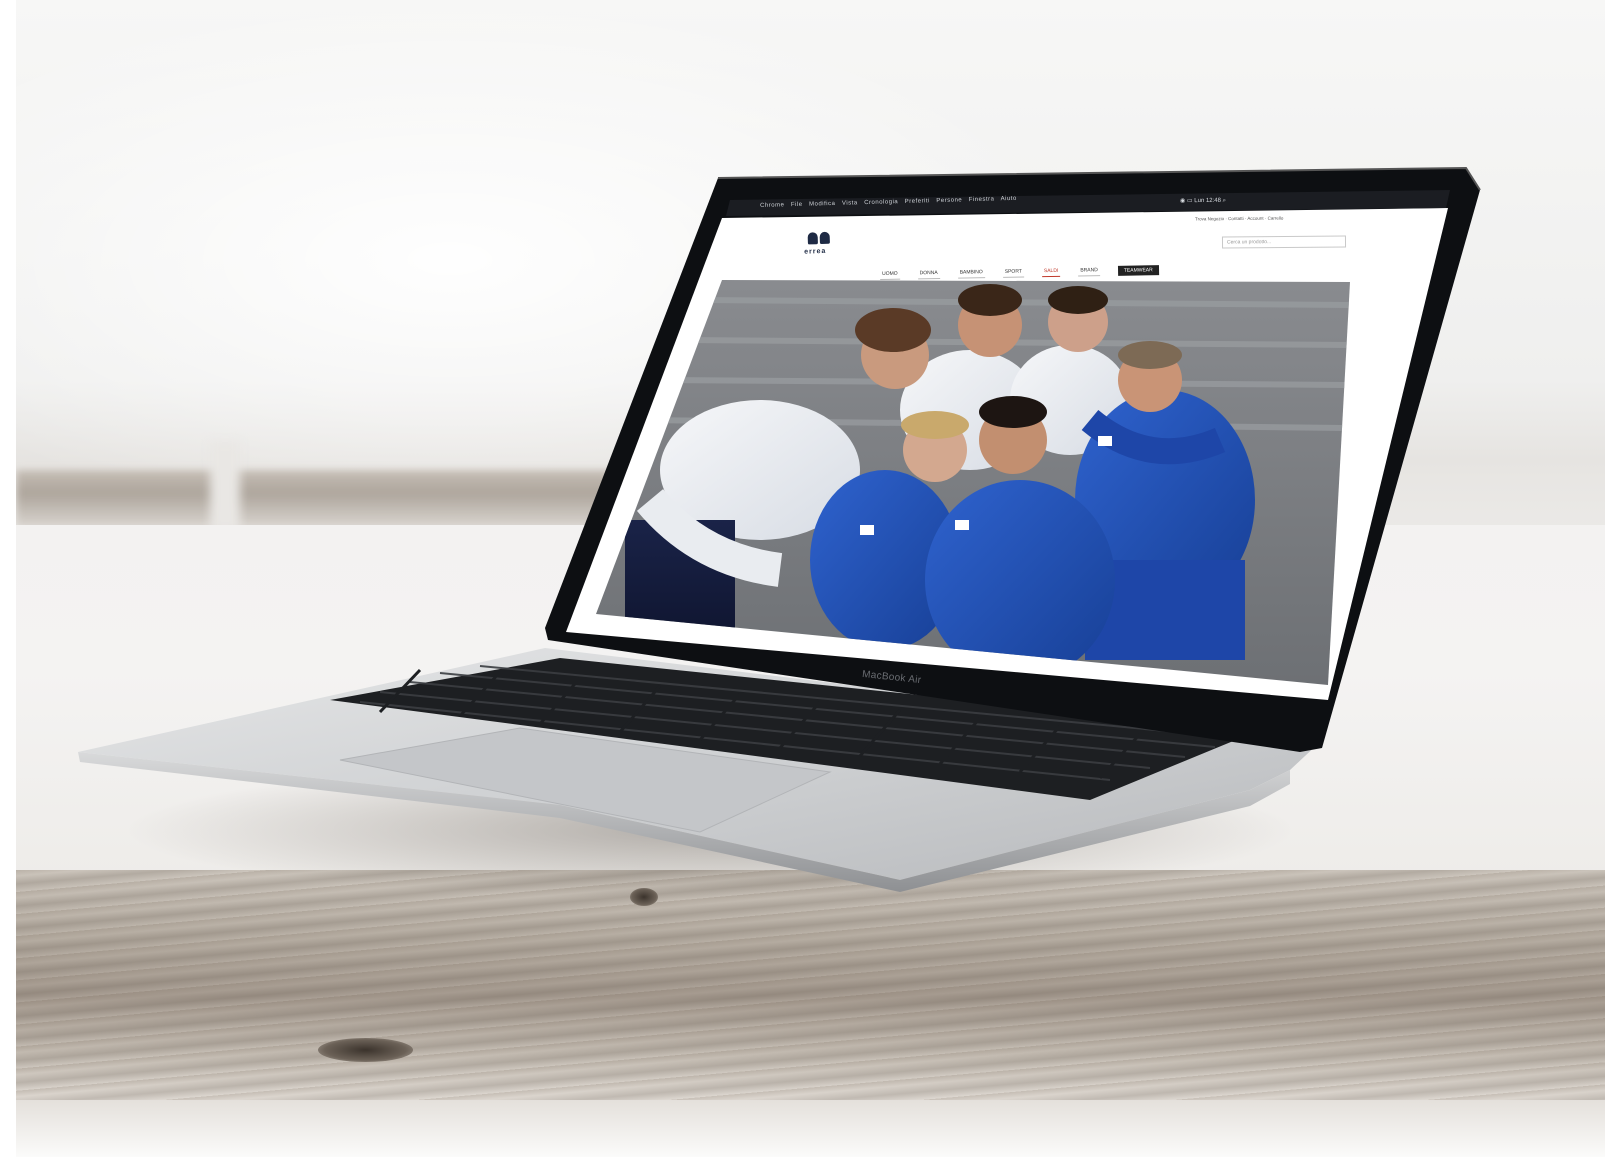 The width and height of the screenshot is (1605, 1157). I want to click on nav-item-donna: DONNA, so click(928, 274).